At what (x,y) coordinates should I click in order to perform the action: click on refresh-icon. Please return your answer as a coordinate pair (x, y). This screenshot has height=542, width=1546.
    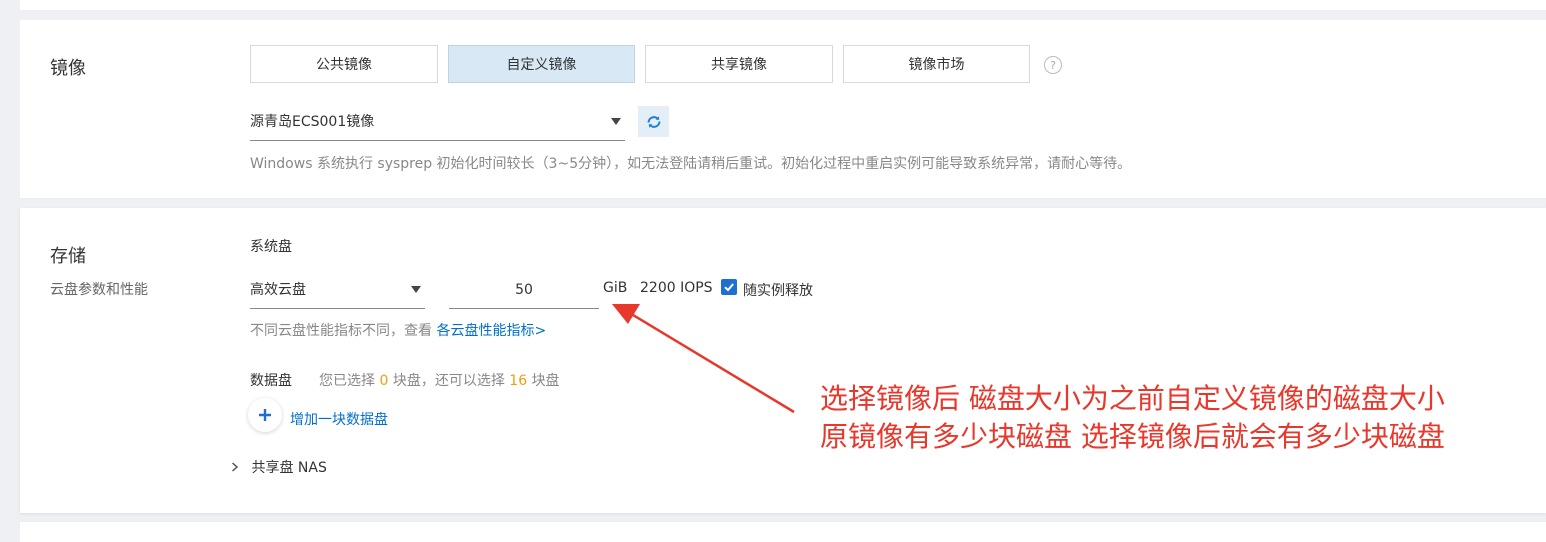
    Looking at the image, I should click on (653, 121).